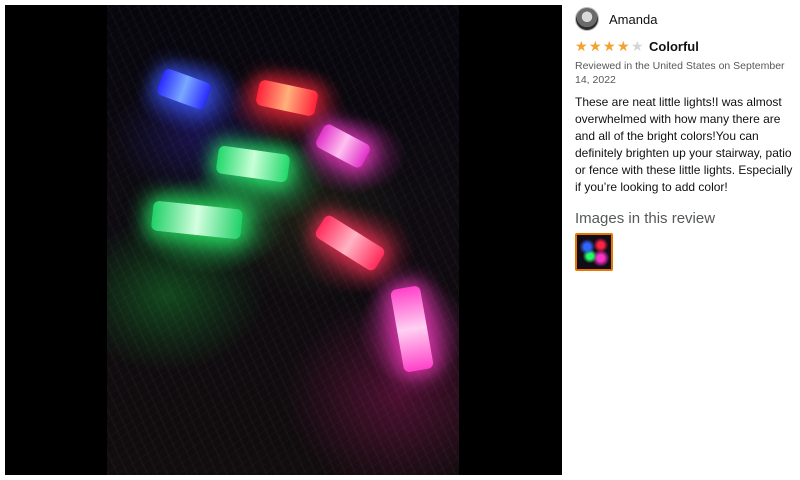  I want to click on author-name: Amanda, so click(633, 19).